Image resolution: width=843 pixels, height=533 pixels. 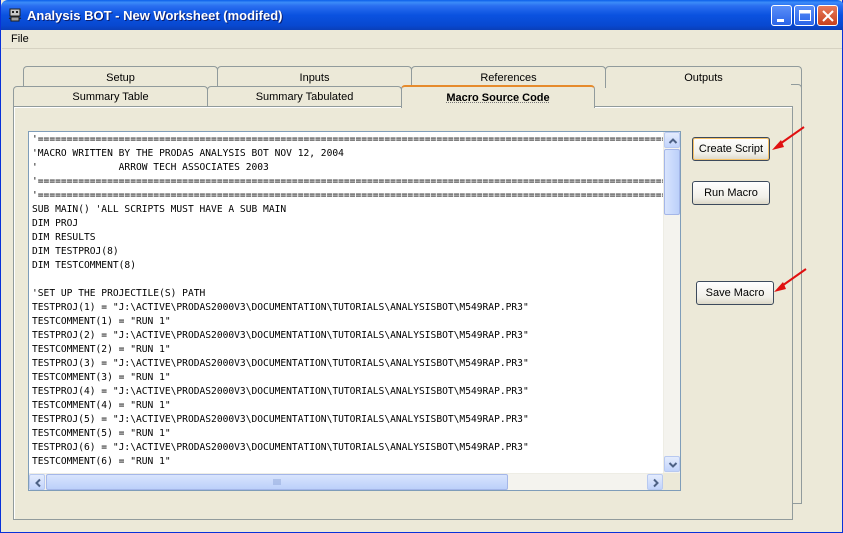 What do you see at coordinates (101, 405) in the screenshot?
I see `code-line: TESTCOMMENT(4) = "RUN 1"` at bounding box center [101, 405].